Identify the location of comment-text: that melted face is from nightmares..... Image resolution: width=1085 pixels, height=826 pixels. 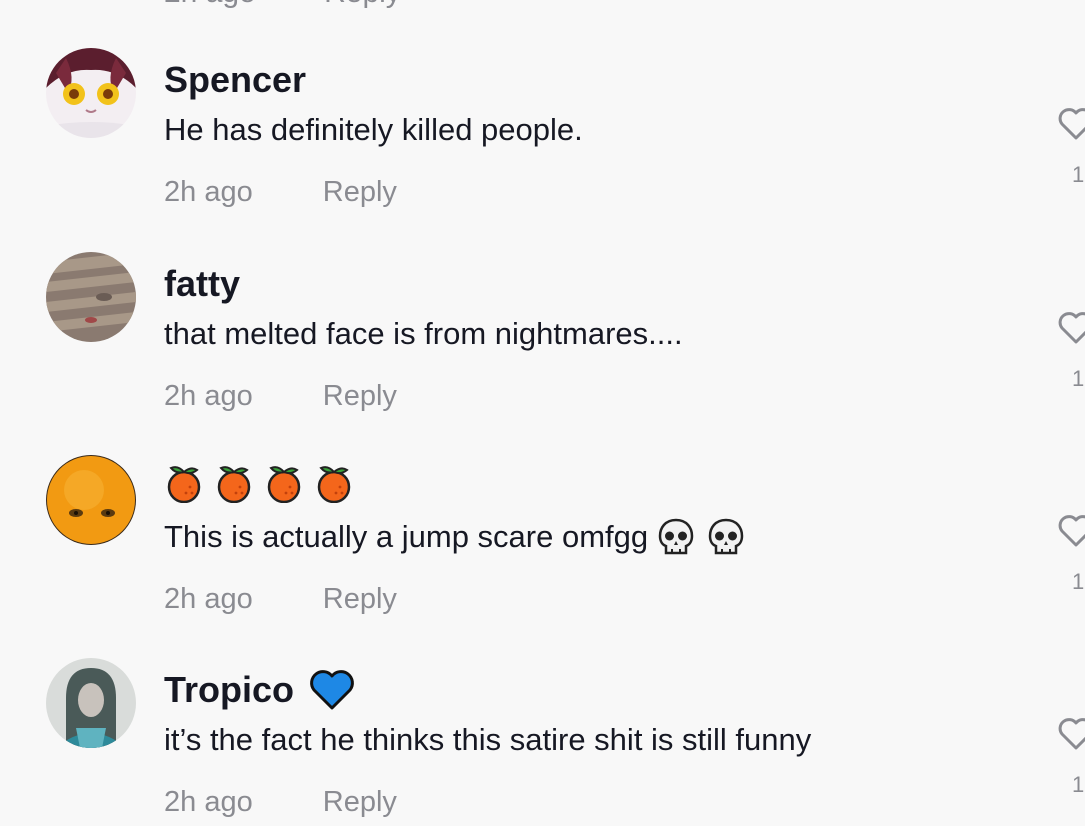
(423, 333).